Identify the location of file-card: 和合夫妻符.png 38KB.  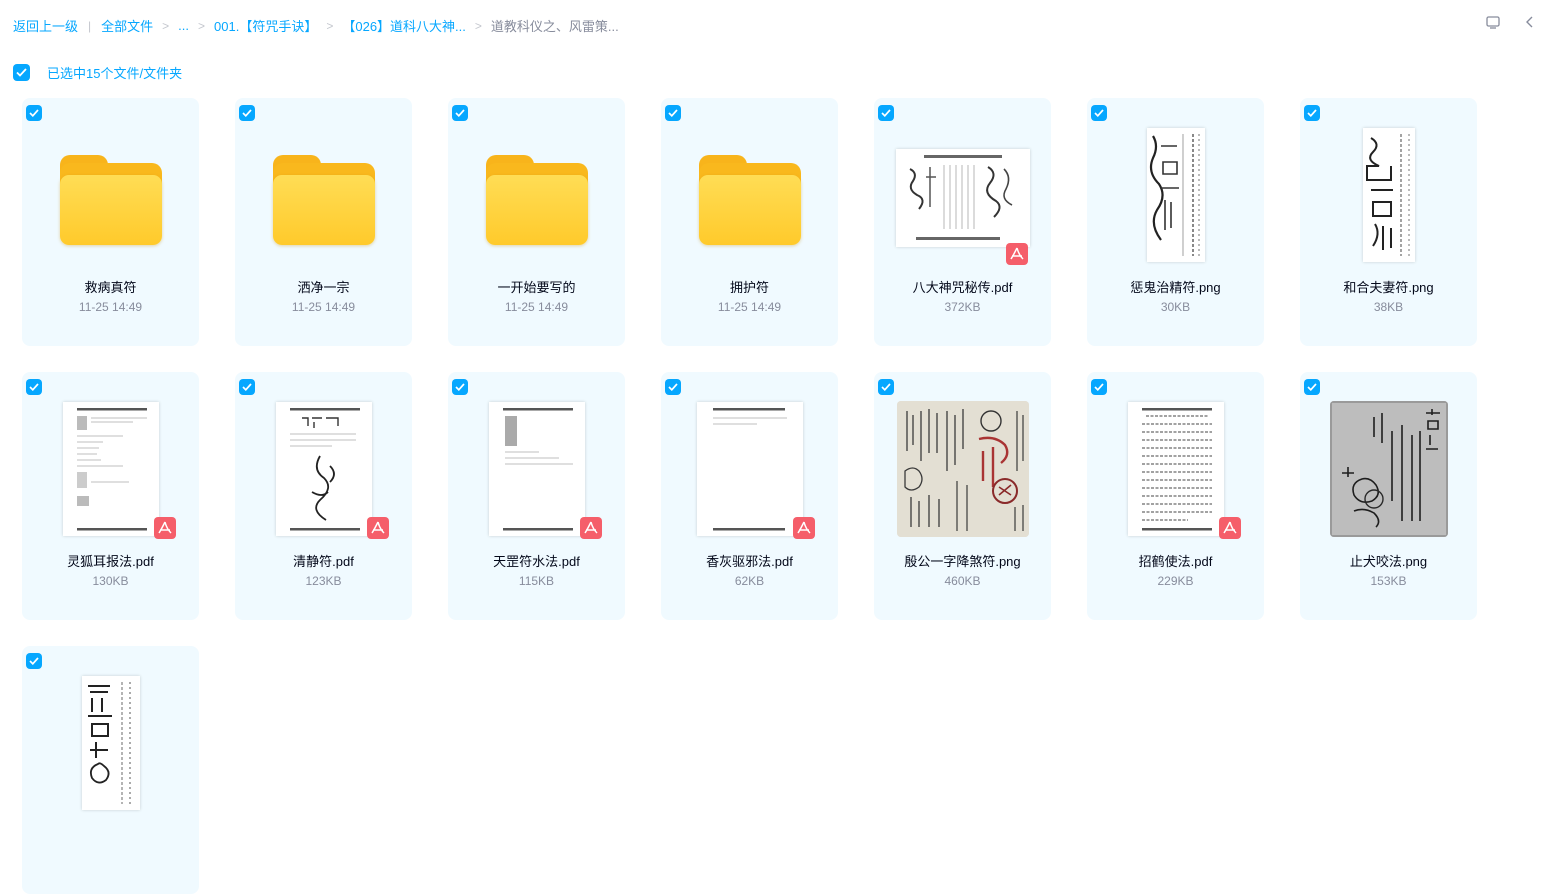
(1388, 222).